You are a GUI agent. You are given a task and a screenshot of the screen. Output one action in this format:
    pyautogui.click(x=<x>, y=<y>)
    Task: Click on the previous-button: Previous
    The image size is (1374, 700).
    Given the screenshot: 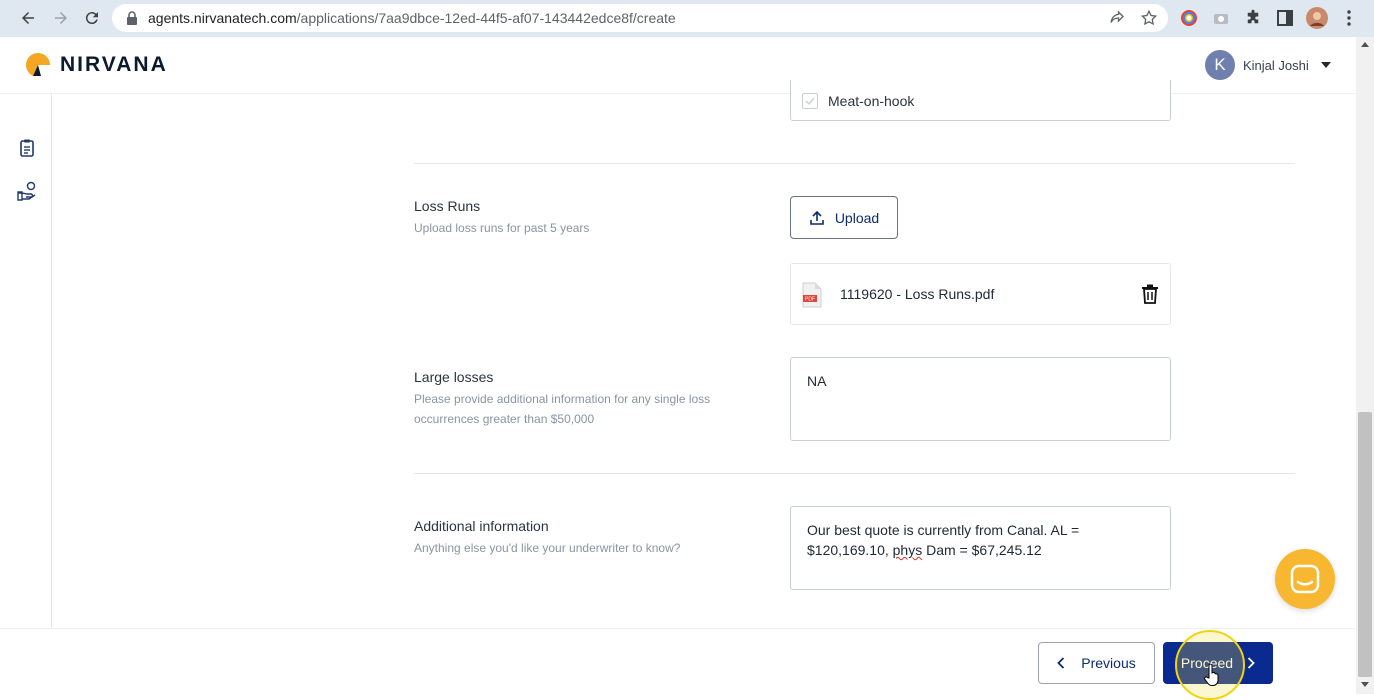 What is the action you would take?
    pyautogui.click(x=1096, y=663)
    